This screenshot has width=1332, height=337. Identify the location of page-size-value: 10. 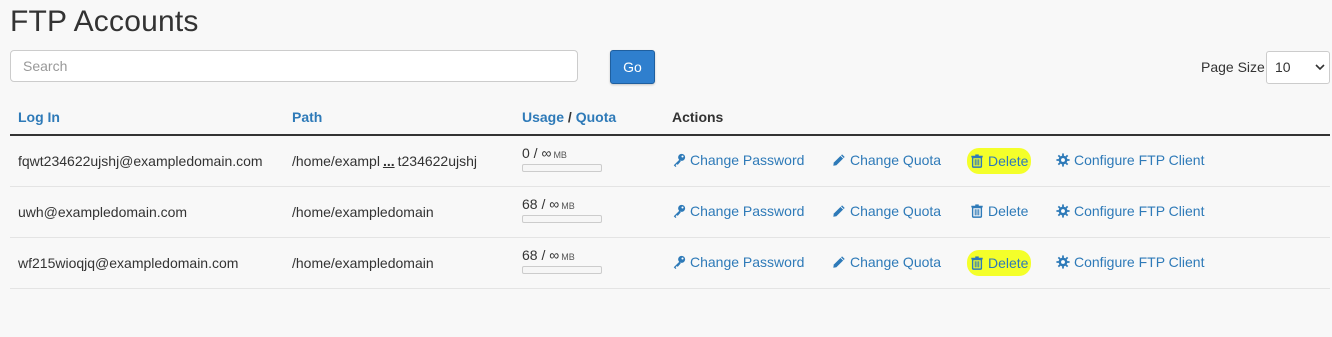
(1283, 67).